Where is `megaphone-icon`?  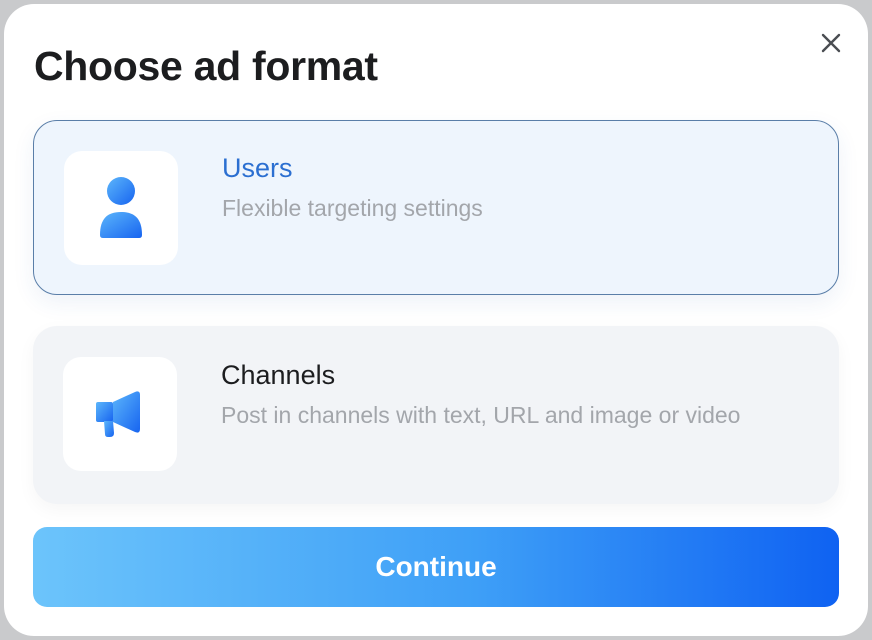
megaphone-icon is located at coordinates (118, 414).